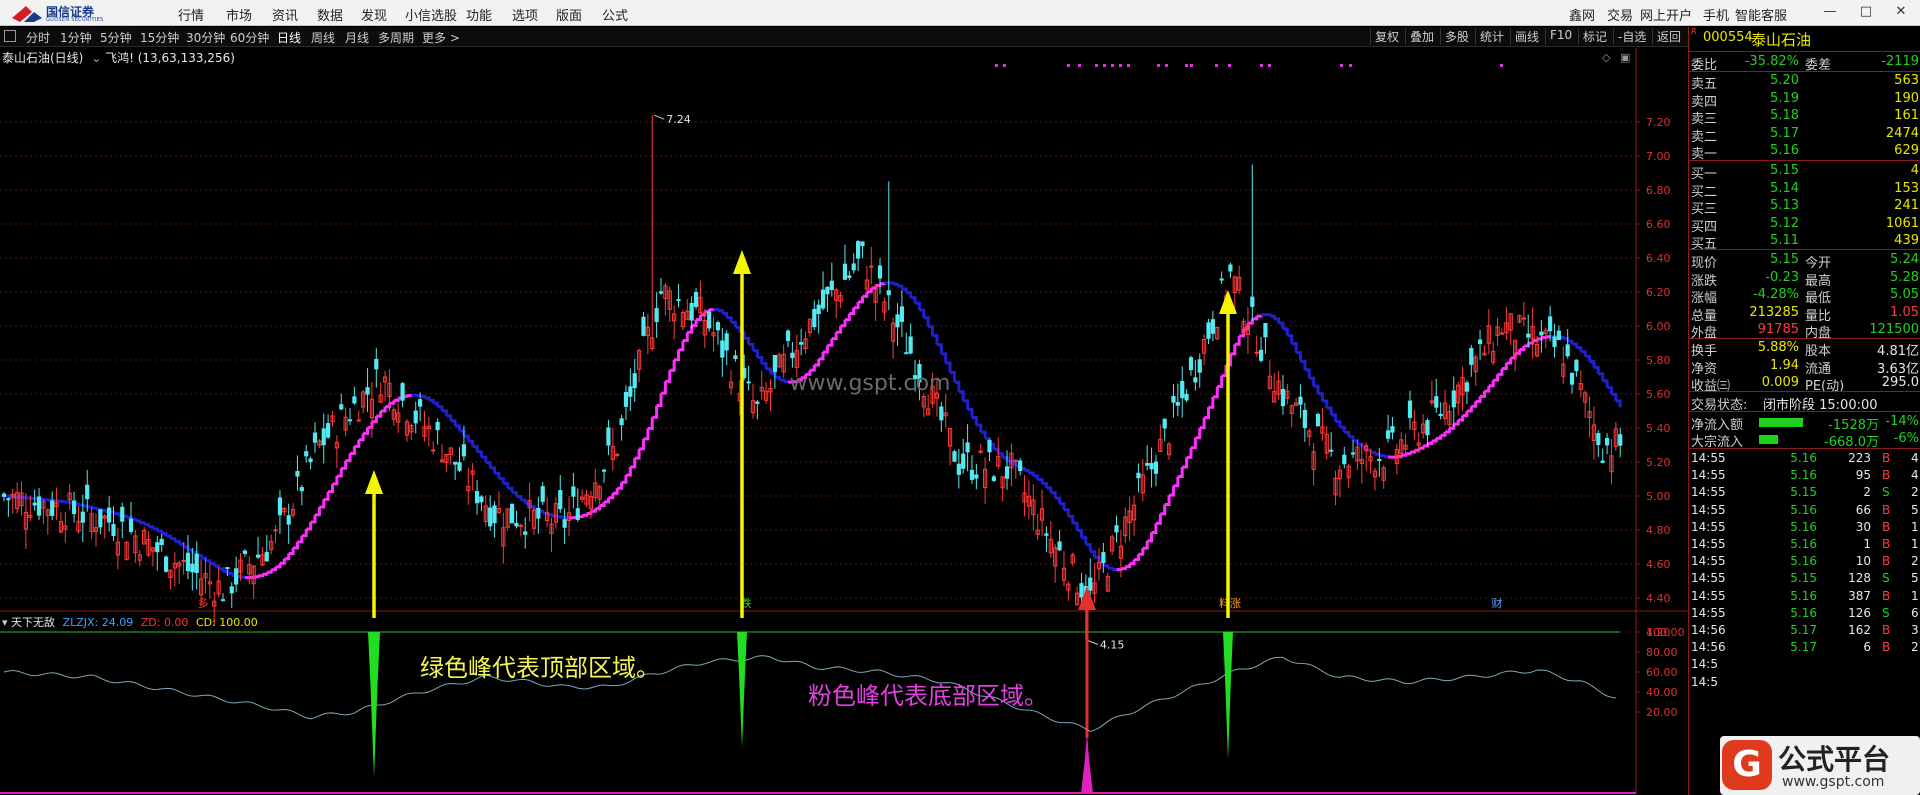 This screenshot has height=795, width=1920. Describe the element at coordinates (1900, 383) in the screenshot. I see `stat-value: 295.0` at that location.